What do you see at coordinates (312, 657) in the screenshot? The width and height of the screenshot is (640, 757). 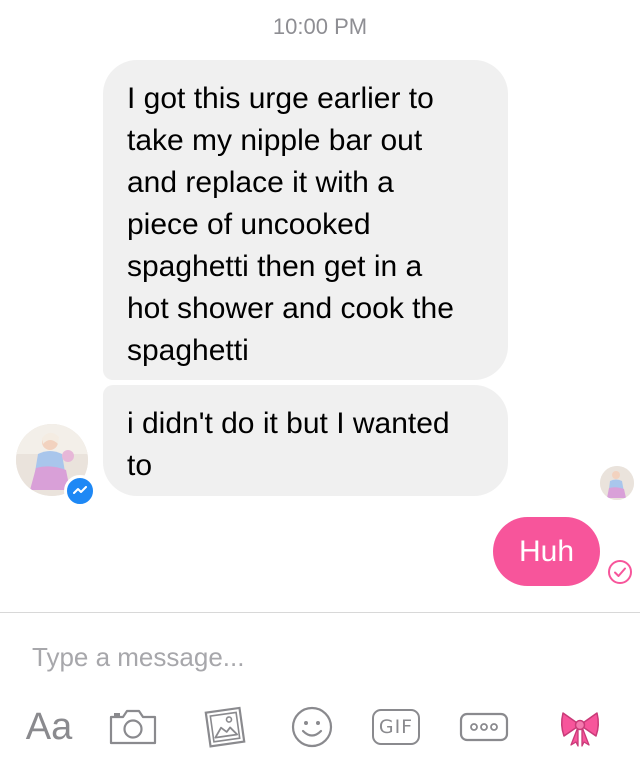 I see `message-input` at bounding box center [312, 657].